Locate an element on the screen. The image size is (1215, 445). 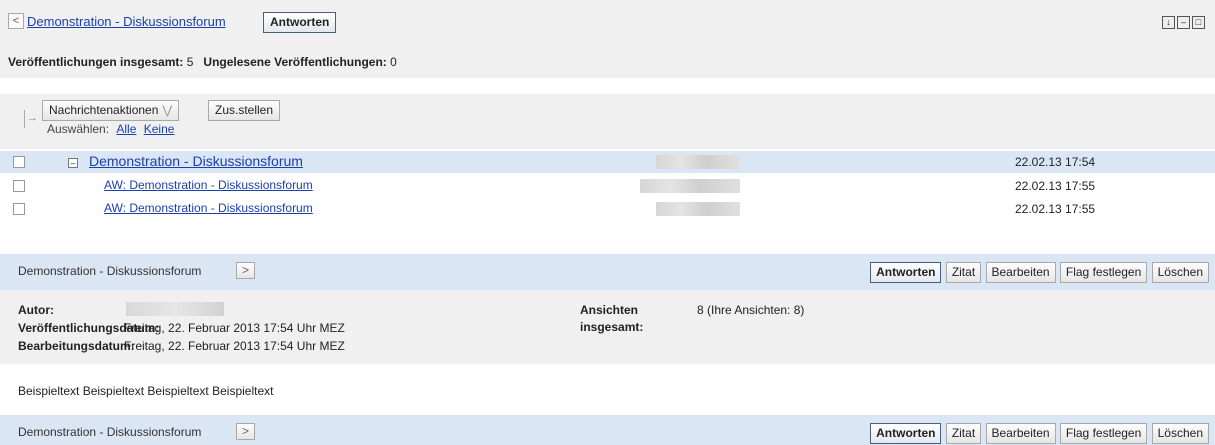
select-label: Auswählen: is located at coordinates (78, 129).